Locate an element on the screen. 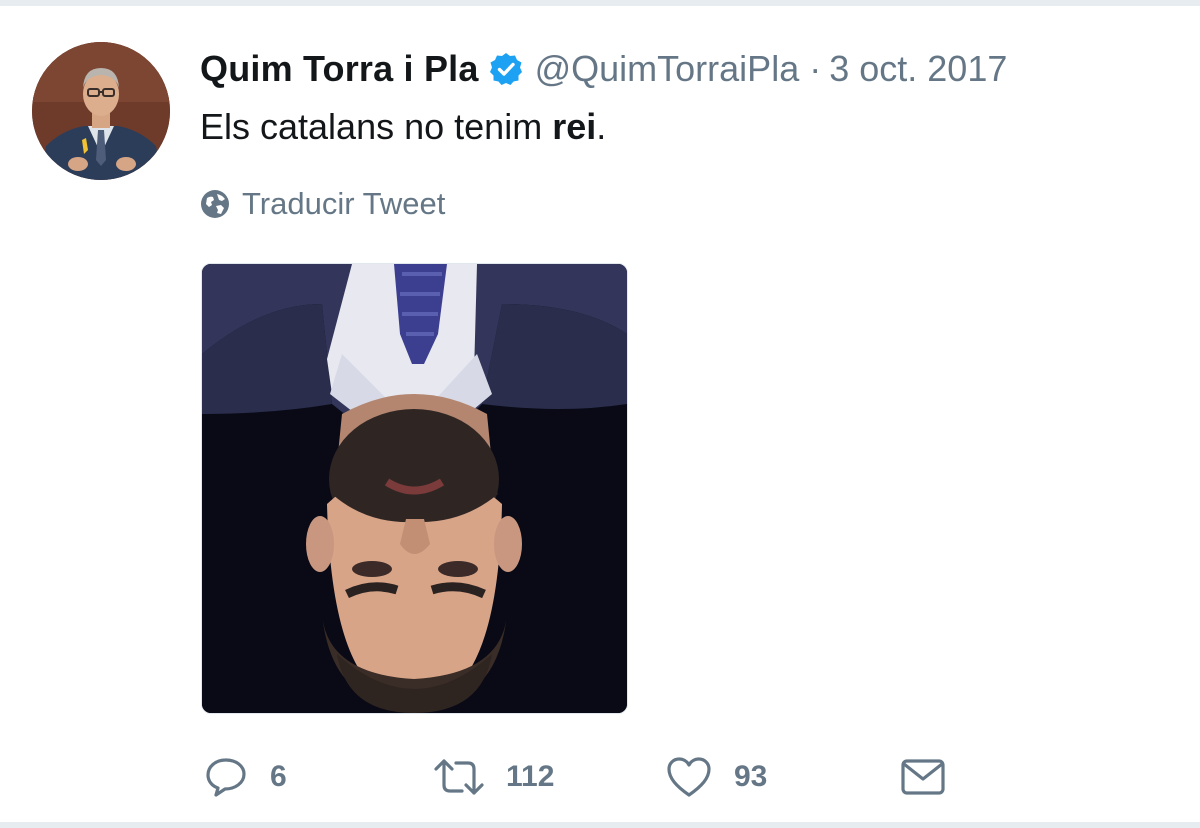 This screenshot has width=1200, height=828. envelope-icon is located at coordinates (923, 777).